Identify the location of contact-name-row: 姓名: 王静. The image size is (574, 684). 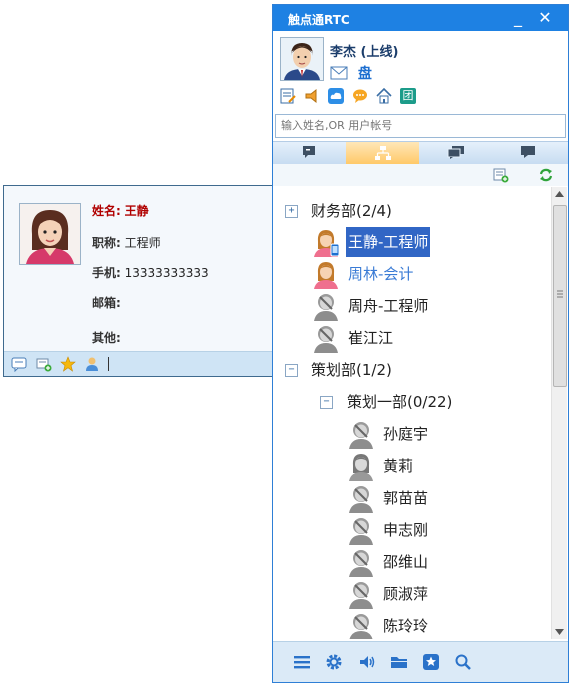
(120, 210).